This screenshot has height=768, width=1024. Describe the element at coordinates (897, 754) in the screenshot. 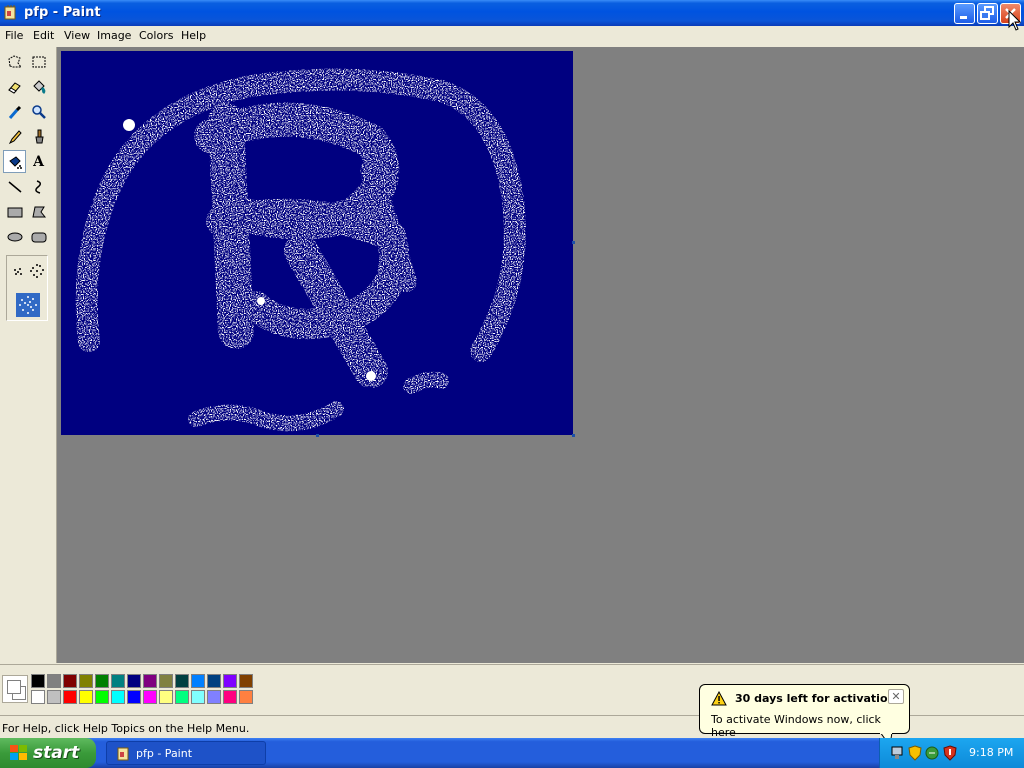

I see `network-icon` at that location.